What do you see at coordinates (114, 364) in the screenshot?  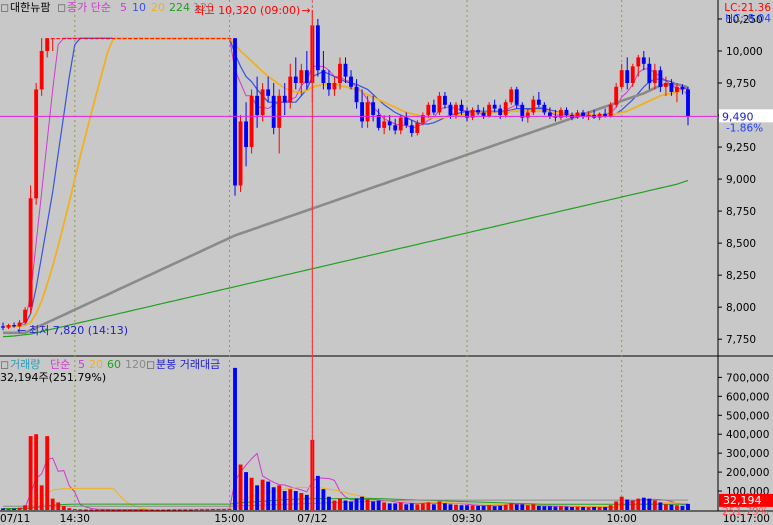 I see `volume-ma-period-60: 60` at bounding box center [114, 364].